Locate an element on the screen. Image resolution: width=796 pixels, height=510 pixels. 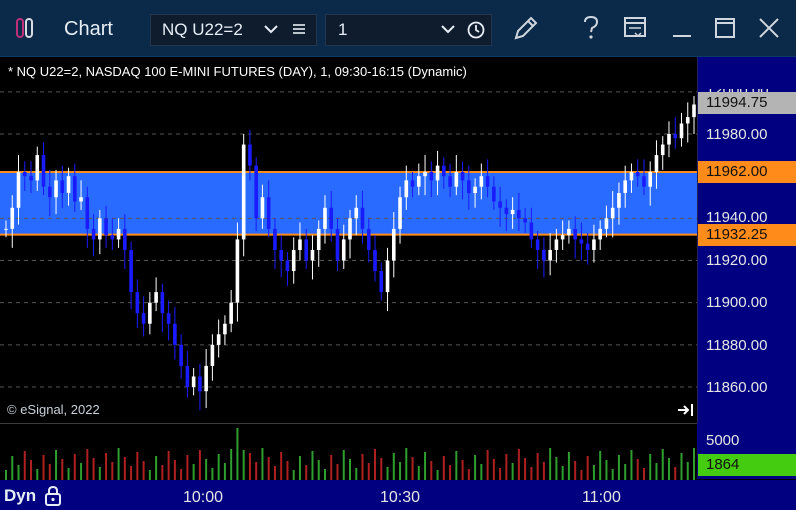
volume-bars-svg is located at coordinates (350, 454).